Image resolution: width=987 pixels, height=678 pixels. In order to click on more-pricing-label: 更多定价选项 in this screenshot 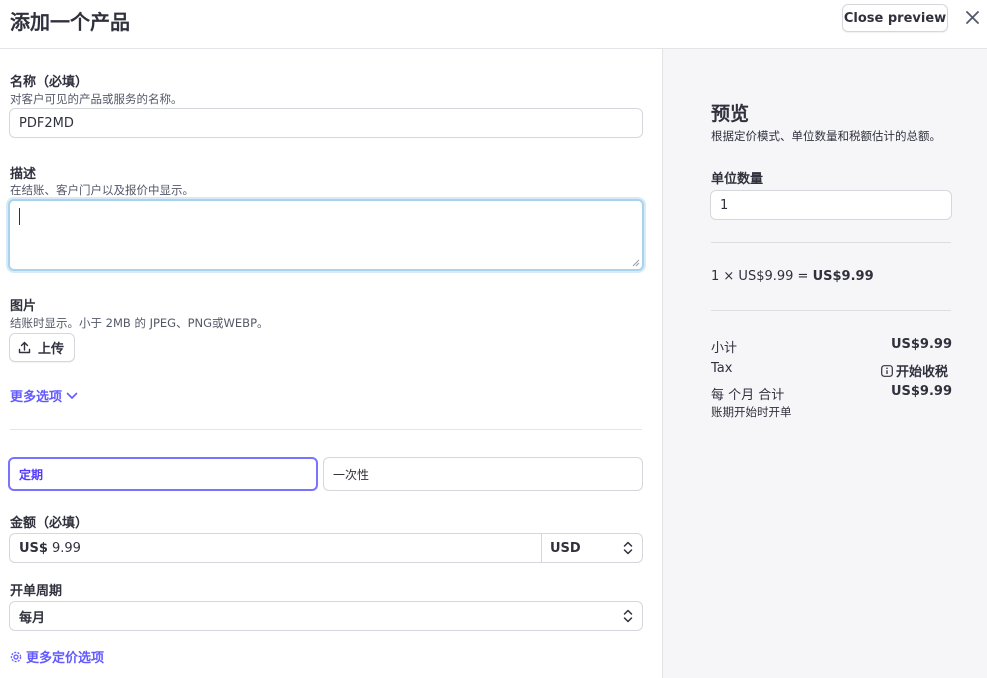, I will do `click(65, 658)`.